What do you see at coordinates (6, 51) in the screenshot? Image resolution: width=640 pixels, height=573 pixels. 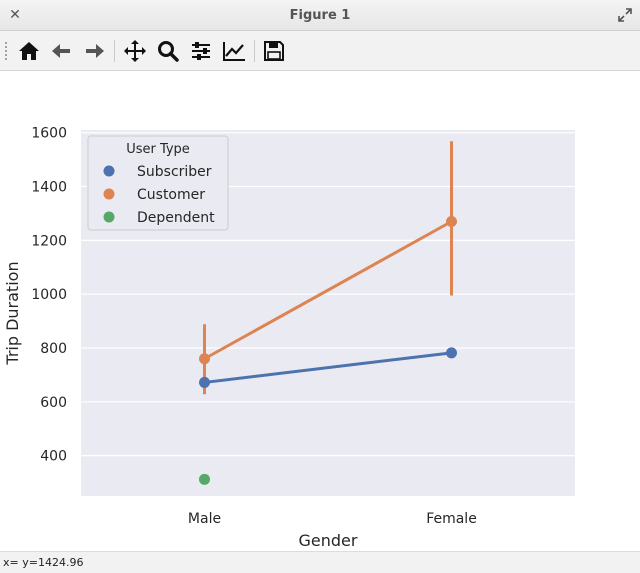 I see `toolbar-grip` at bounding box center [6, 51].